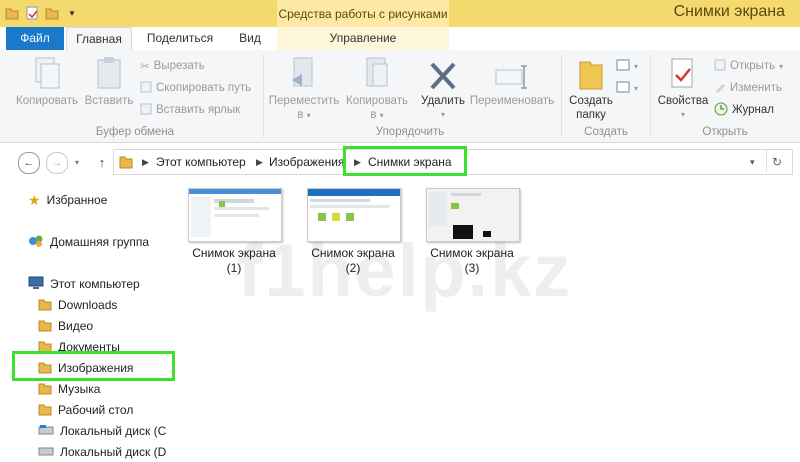 This screenshot has width=800, height=462. Describe the element at coordinates (113, 452) in the screenshot. I see `nav-item-label: Локальный диск (D` at that location.